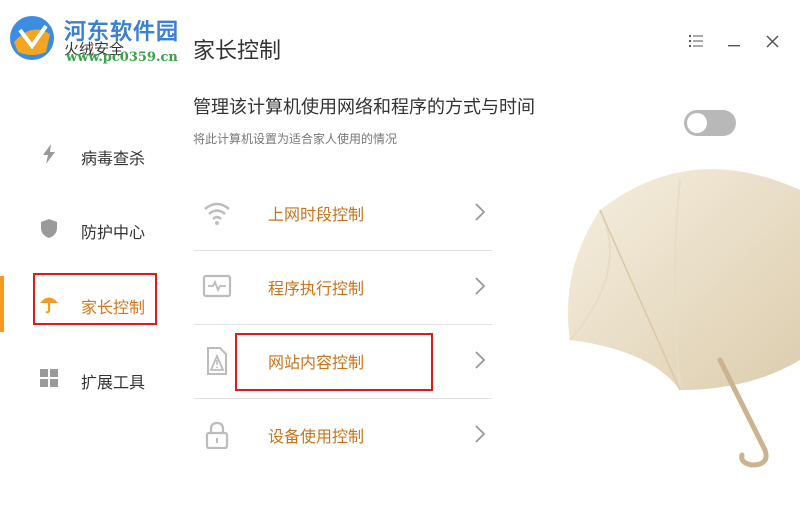  I want to click on option-row-device-usage-control: 设备使用控制, so click(343, 435).